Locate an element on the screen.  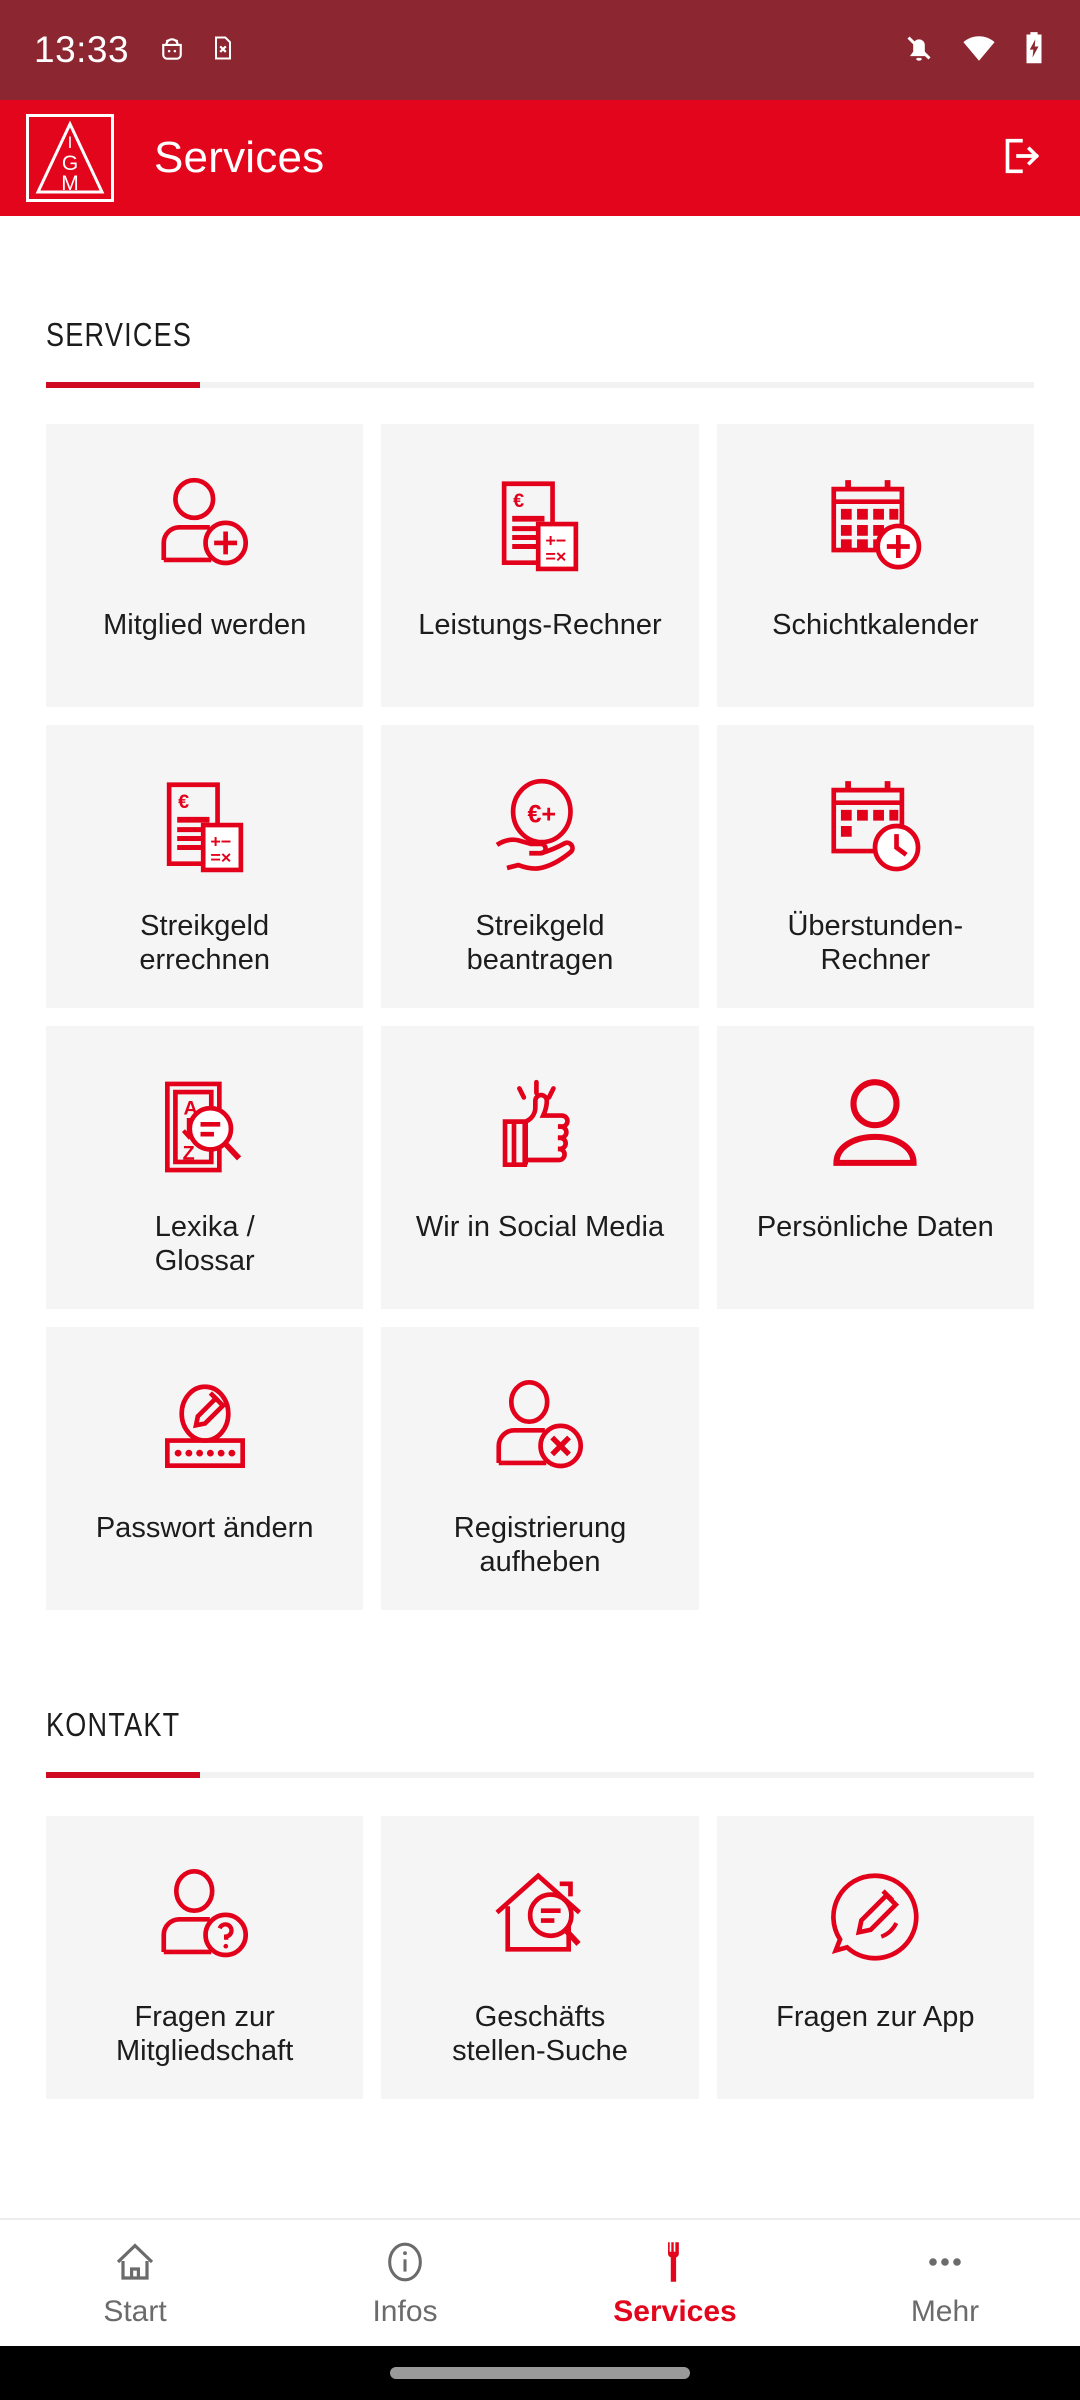
info-icon is located at coordinates (405, 2262).